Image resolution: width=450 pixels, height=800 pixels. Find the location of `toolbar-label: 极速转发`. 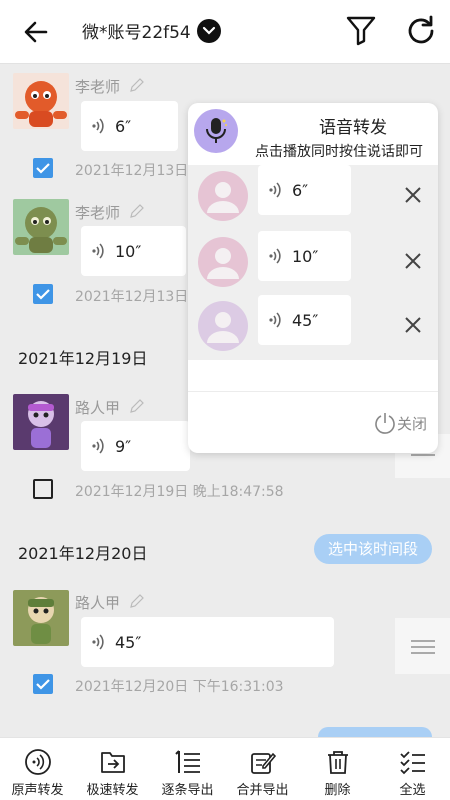

toolbar-label: 极速转发 is located at coordinates (112, 790).